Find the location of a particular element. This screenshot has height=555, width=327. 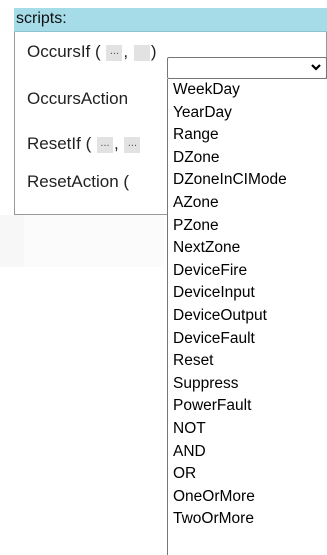

script-row-occursif: OccursIf ( ..., ) is located at coordinates (92, 52).